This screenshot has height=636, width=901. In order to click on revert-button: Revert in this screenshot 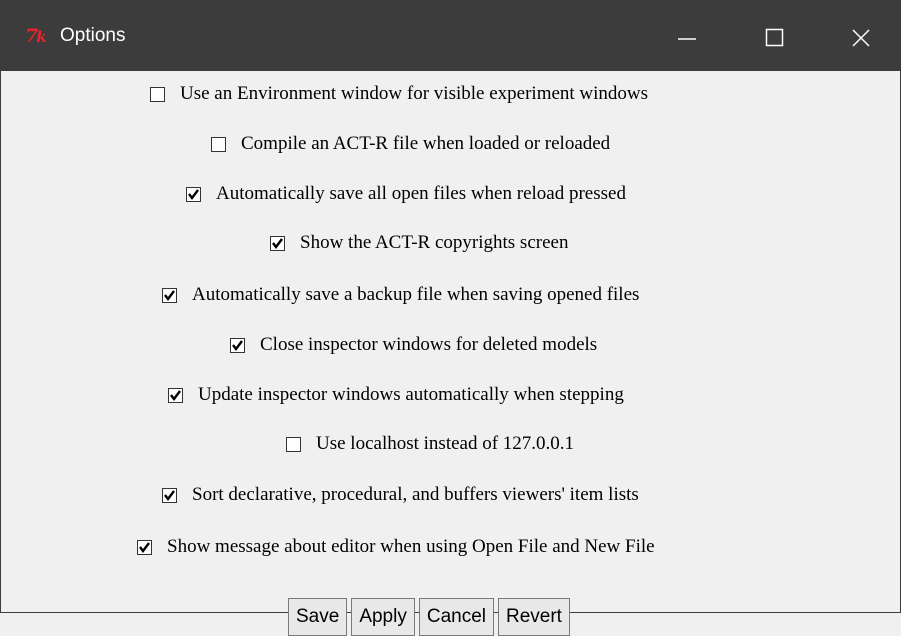, I will do `click(534, 617)`.